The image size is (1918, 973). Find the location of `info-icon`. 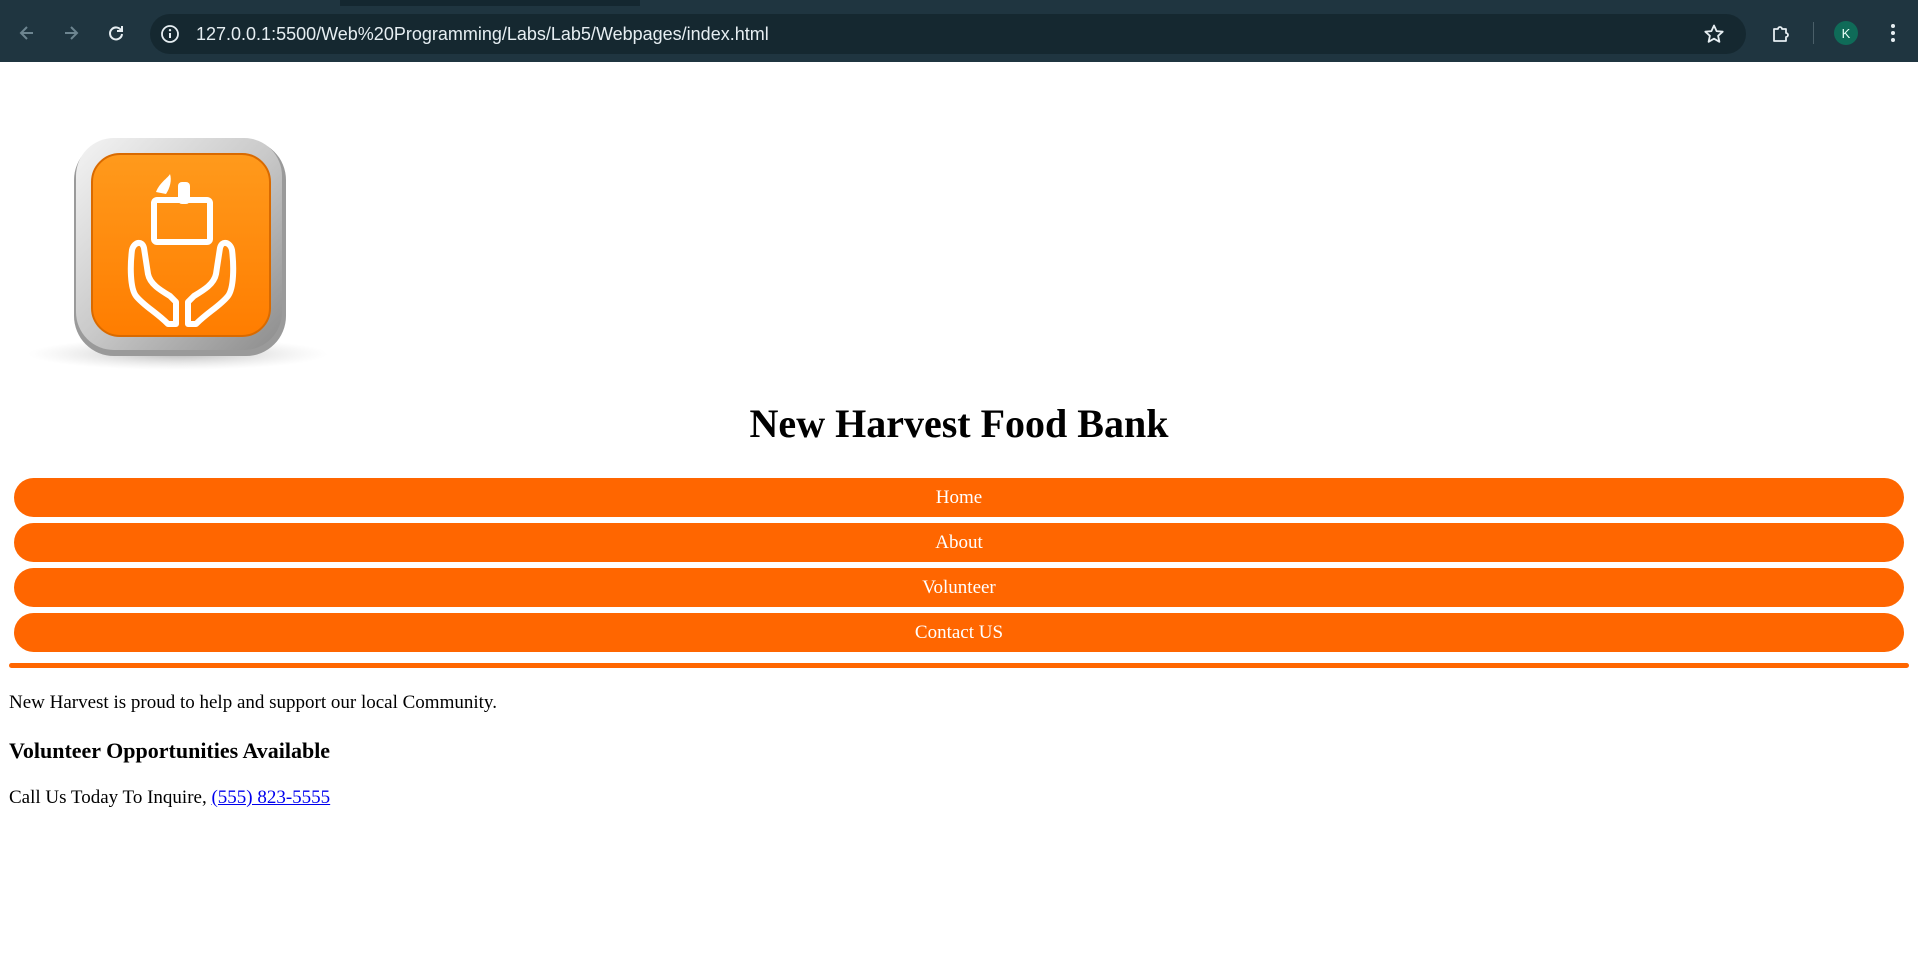

info-icon is located at coordinates (170, 34).